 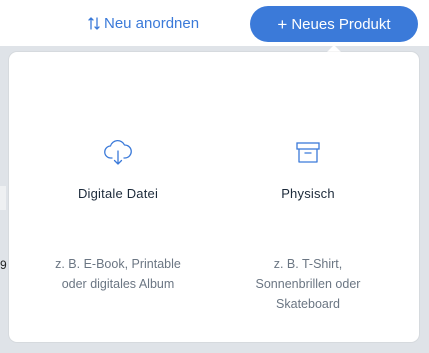 I want to click on option-digital-desc-line: z. B. E-Book, Printable, so click(x=118, y=264).